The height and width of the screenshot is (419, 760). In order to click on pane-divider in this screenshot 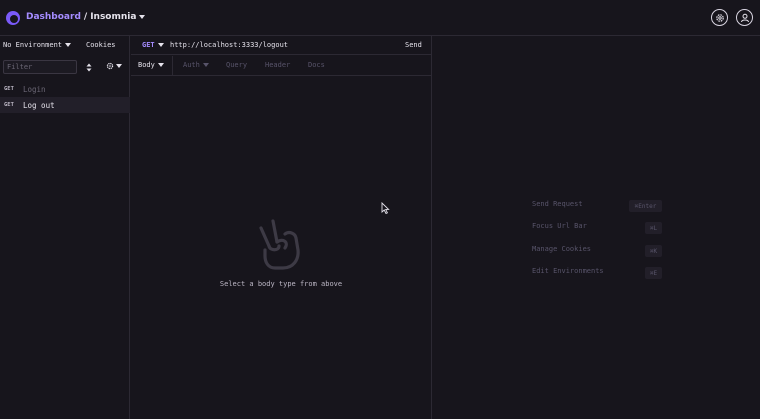, I will do `click(431, 227)`.